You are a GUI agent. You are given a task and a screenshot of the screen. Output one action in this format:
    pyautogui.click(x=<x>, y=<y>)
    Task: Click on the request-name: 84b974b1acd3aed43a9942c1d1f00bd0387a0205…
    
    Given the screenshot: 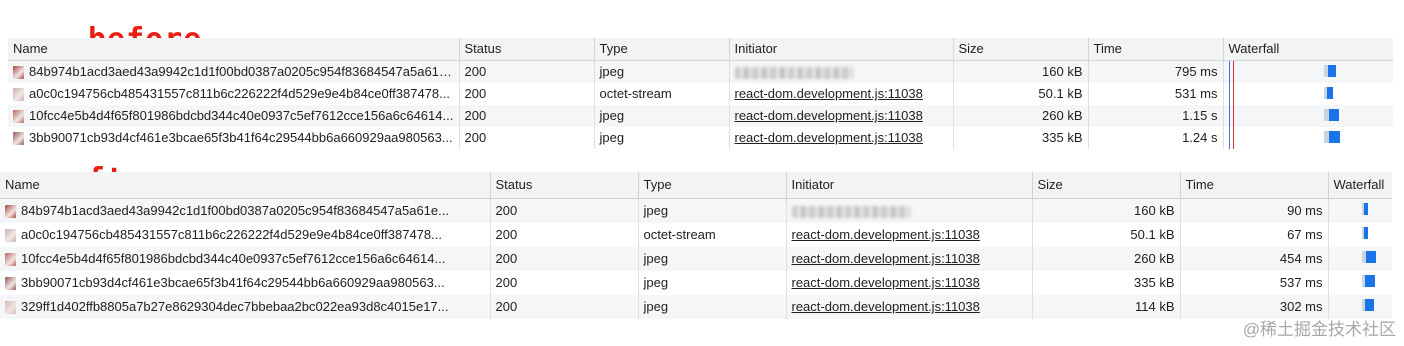 What is the action you would take?
    pyautogui.click(x=243, y=71)
    